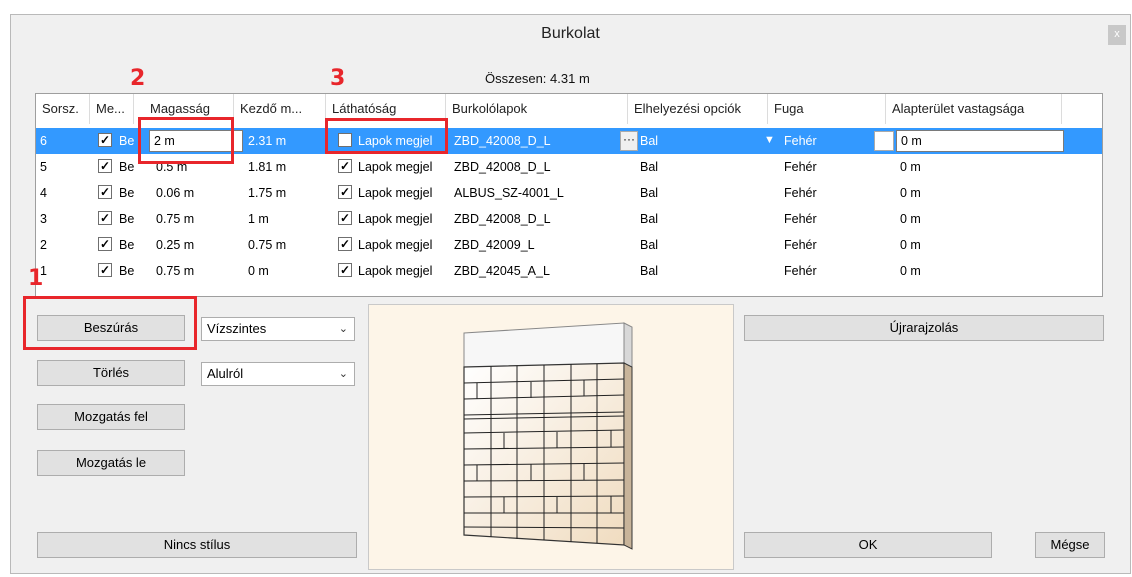  What do you see at coordinates (1117, 35) in the screenshot?
I see `close-icon: x` at bounding box center [1117, 35].